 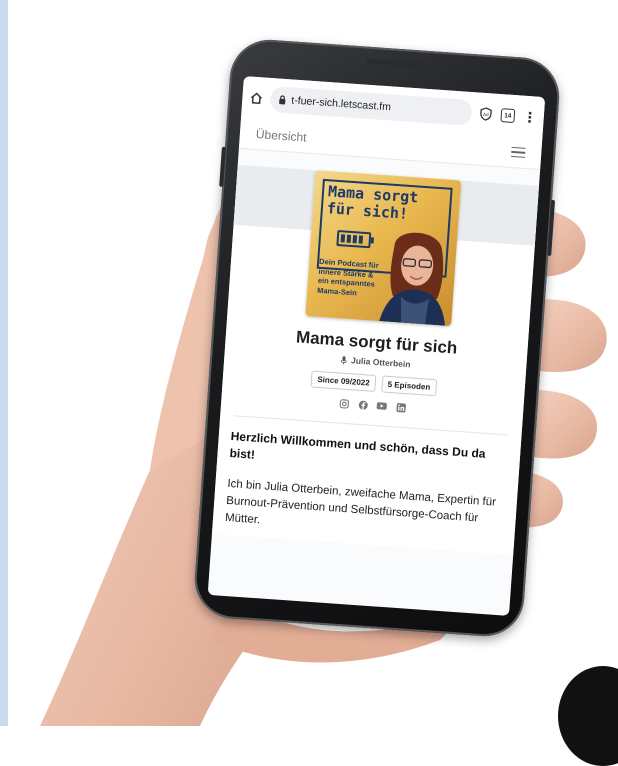 I want to click on address-bar: t-fuer-sich.letscast.fm, so click(x=371, y=106).